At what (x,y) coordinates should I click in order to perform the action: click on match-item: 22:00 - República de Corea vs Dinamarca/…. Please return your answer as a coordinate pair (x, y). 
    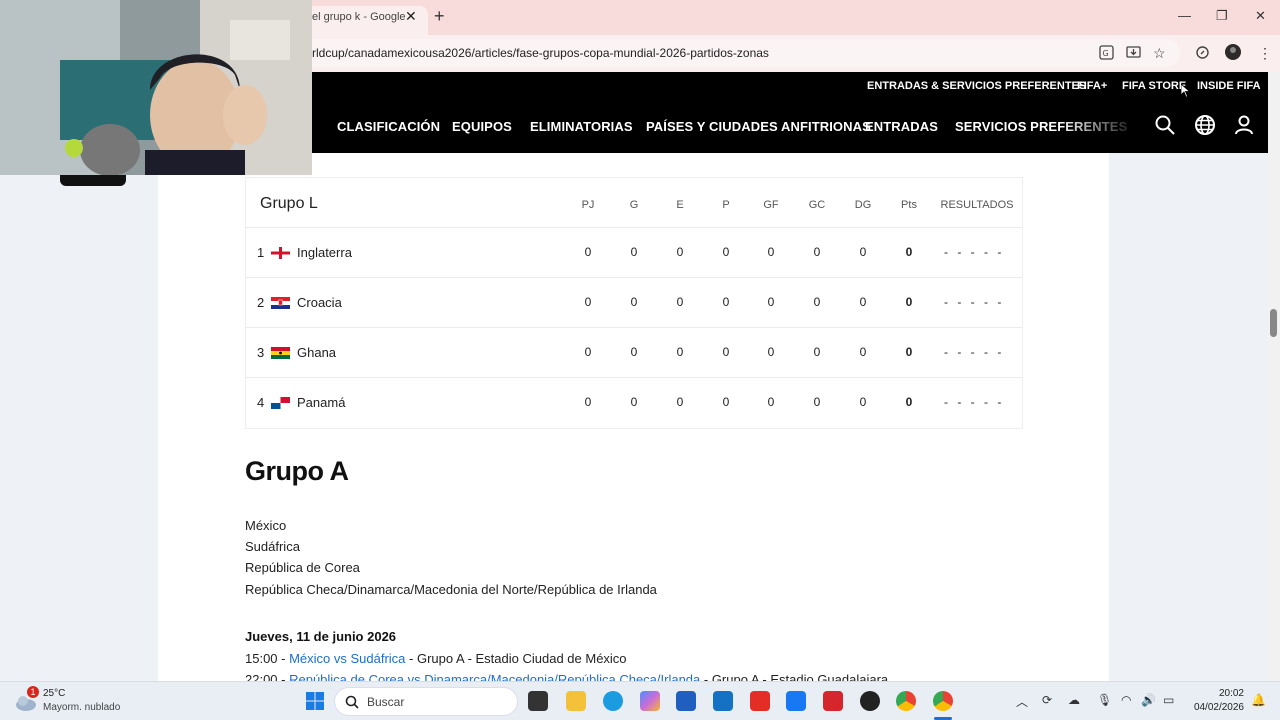
    Looking at the image, I should click on (566, 676).